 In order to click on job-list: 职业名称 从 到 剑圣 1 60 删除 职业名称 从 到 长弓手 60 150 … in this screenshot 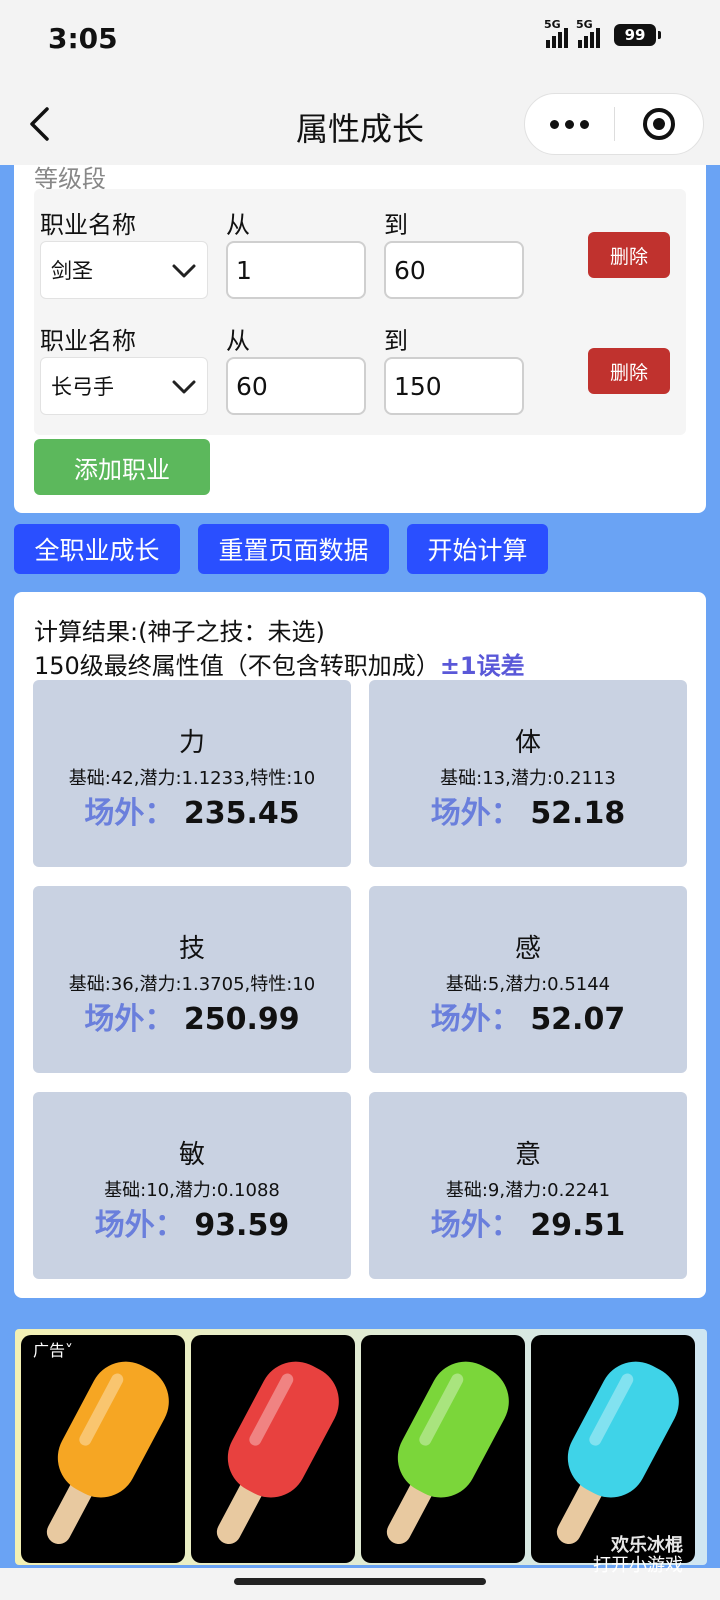, I will do `click(360, 312)`.